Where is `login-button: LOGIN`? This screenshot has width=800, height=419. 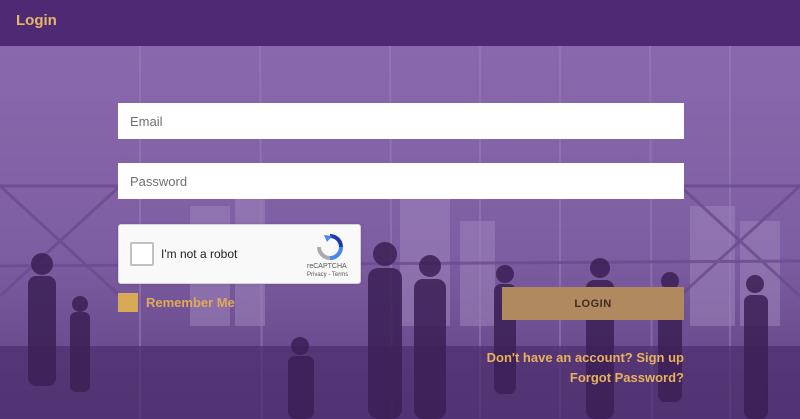 login-button: LOGIN is located at coordinates (593, 303).